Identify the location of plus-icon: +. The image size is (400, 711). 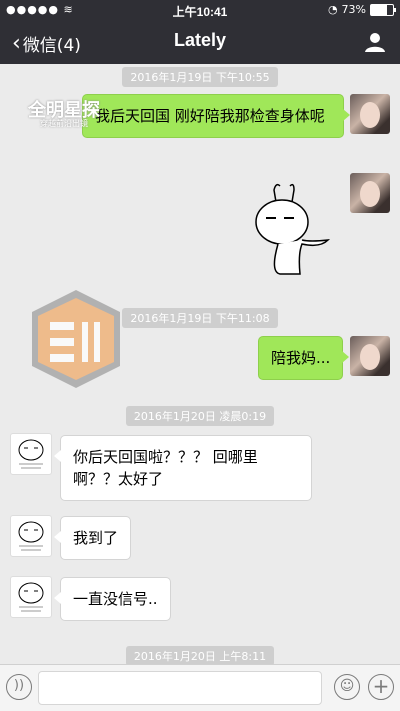
(381, 687).